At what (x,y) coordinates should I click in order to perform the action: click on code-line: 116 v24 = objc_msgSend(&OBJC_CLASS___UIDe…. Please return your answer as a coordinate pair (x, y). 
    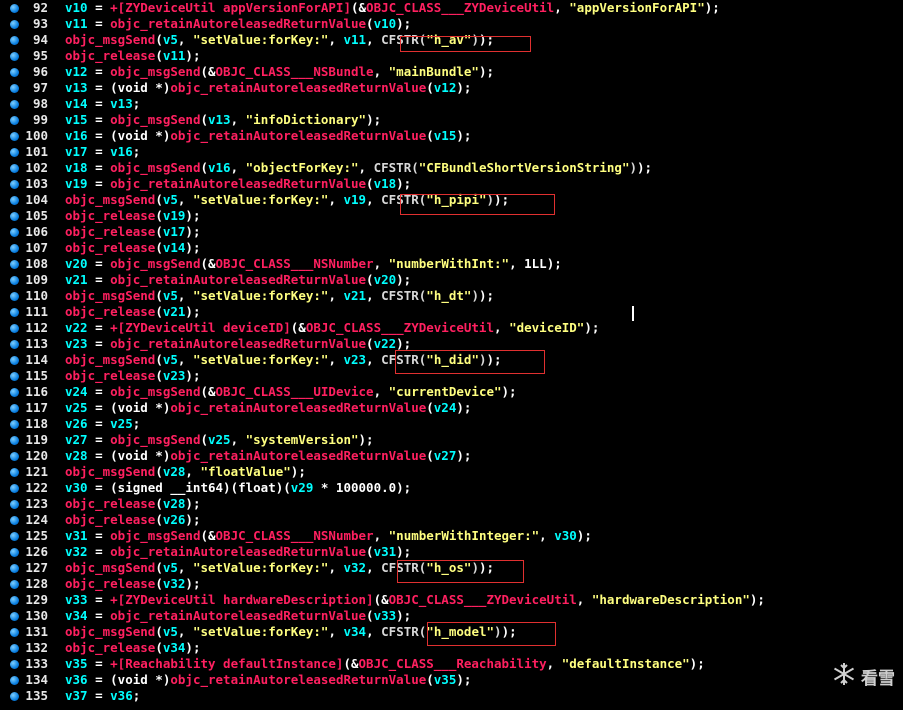
    Looking at the image, I should click on (451, 392).